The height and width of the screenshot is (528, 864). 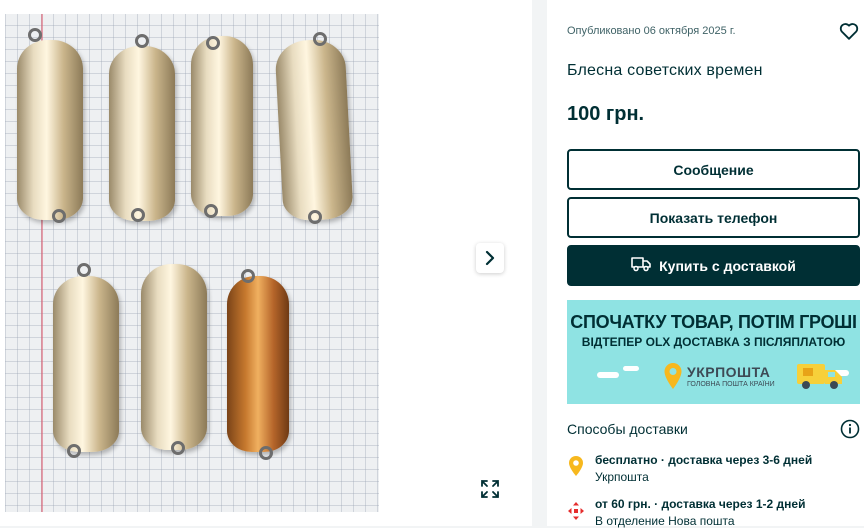 What do you see at coordinates (713, 322) in the screenshot?
I see `banner-headline: СПОЧАТКУ ТОВАР, ПОТІМ ГРОШІ` at bounding box center [713, 322].